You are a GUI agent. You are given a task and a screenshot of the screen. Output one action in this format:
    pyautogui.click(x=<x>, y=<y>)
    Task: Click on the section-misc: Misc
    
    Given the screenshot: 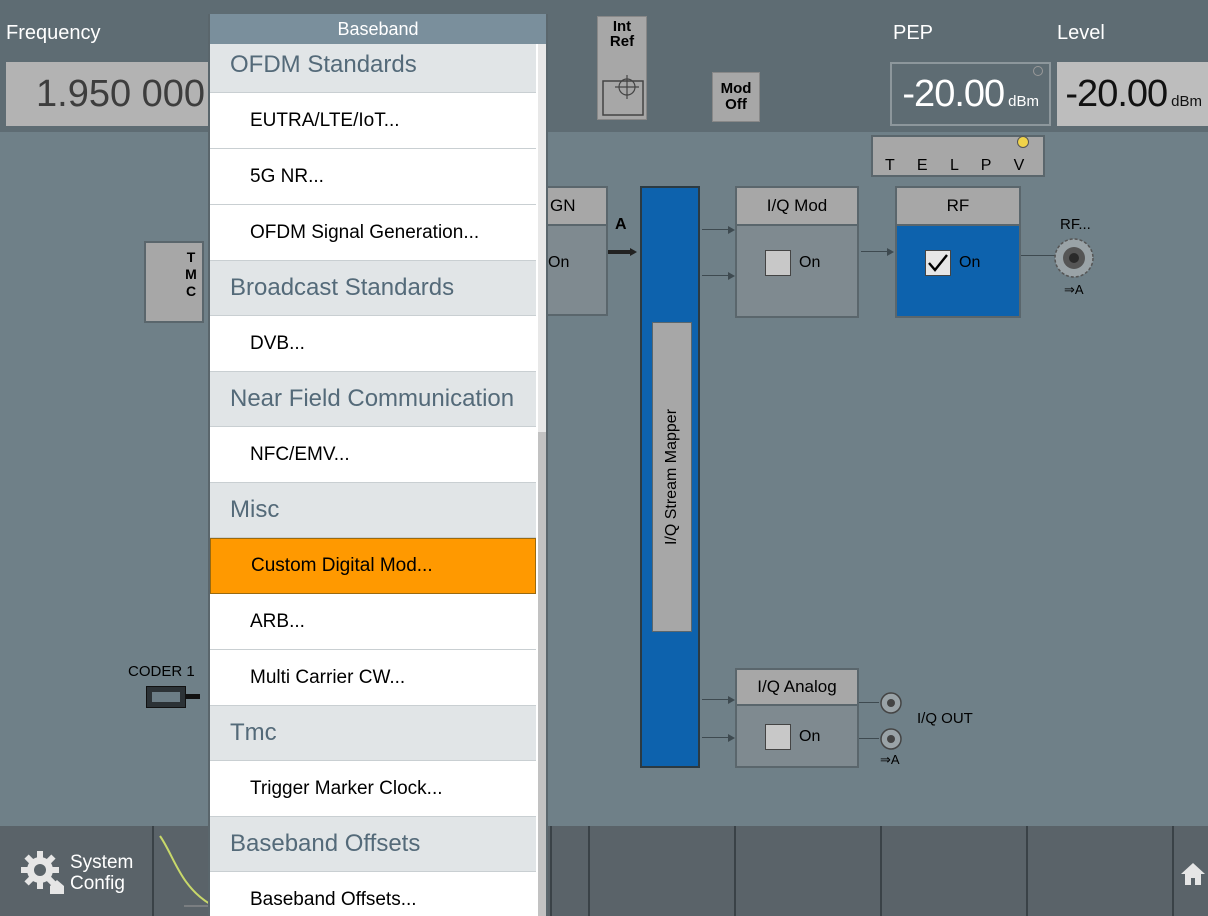 What is the action you would take?
    pyautogui.click(x=373, y=510)
    